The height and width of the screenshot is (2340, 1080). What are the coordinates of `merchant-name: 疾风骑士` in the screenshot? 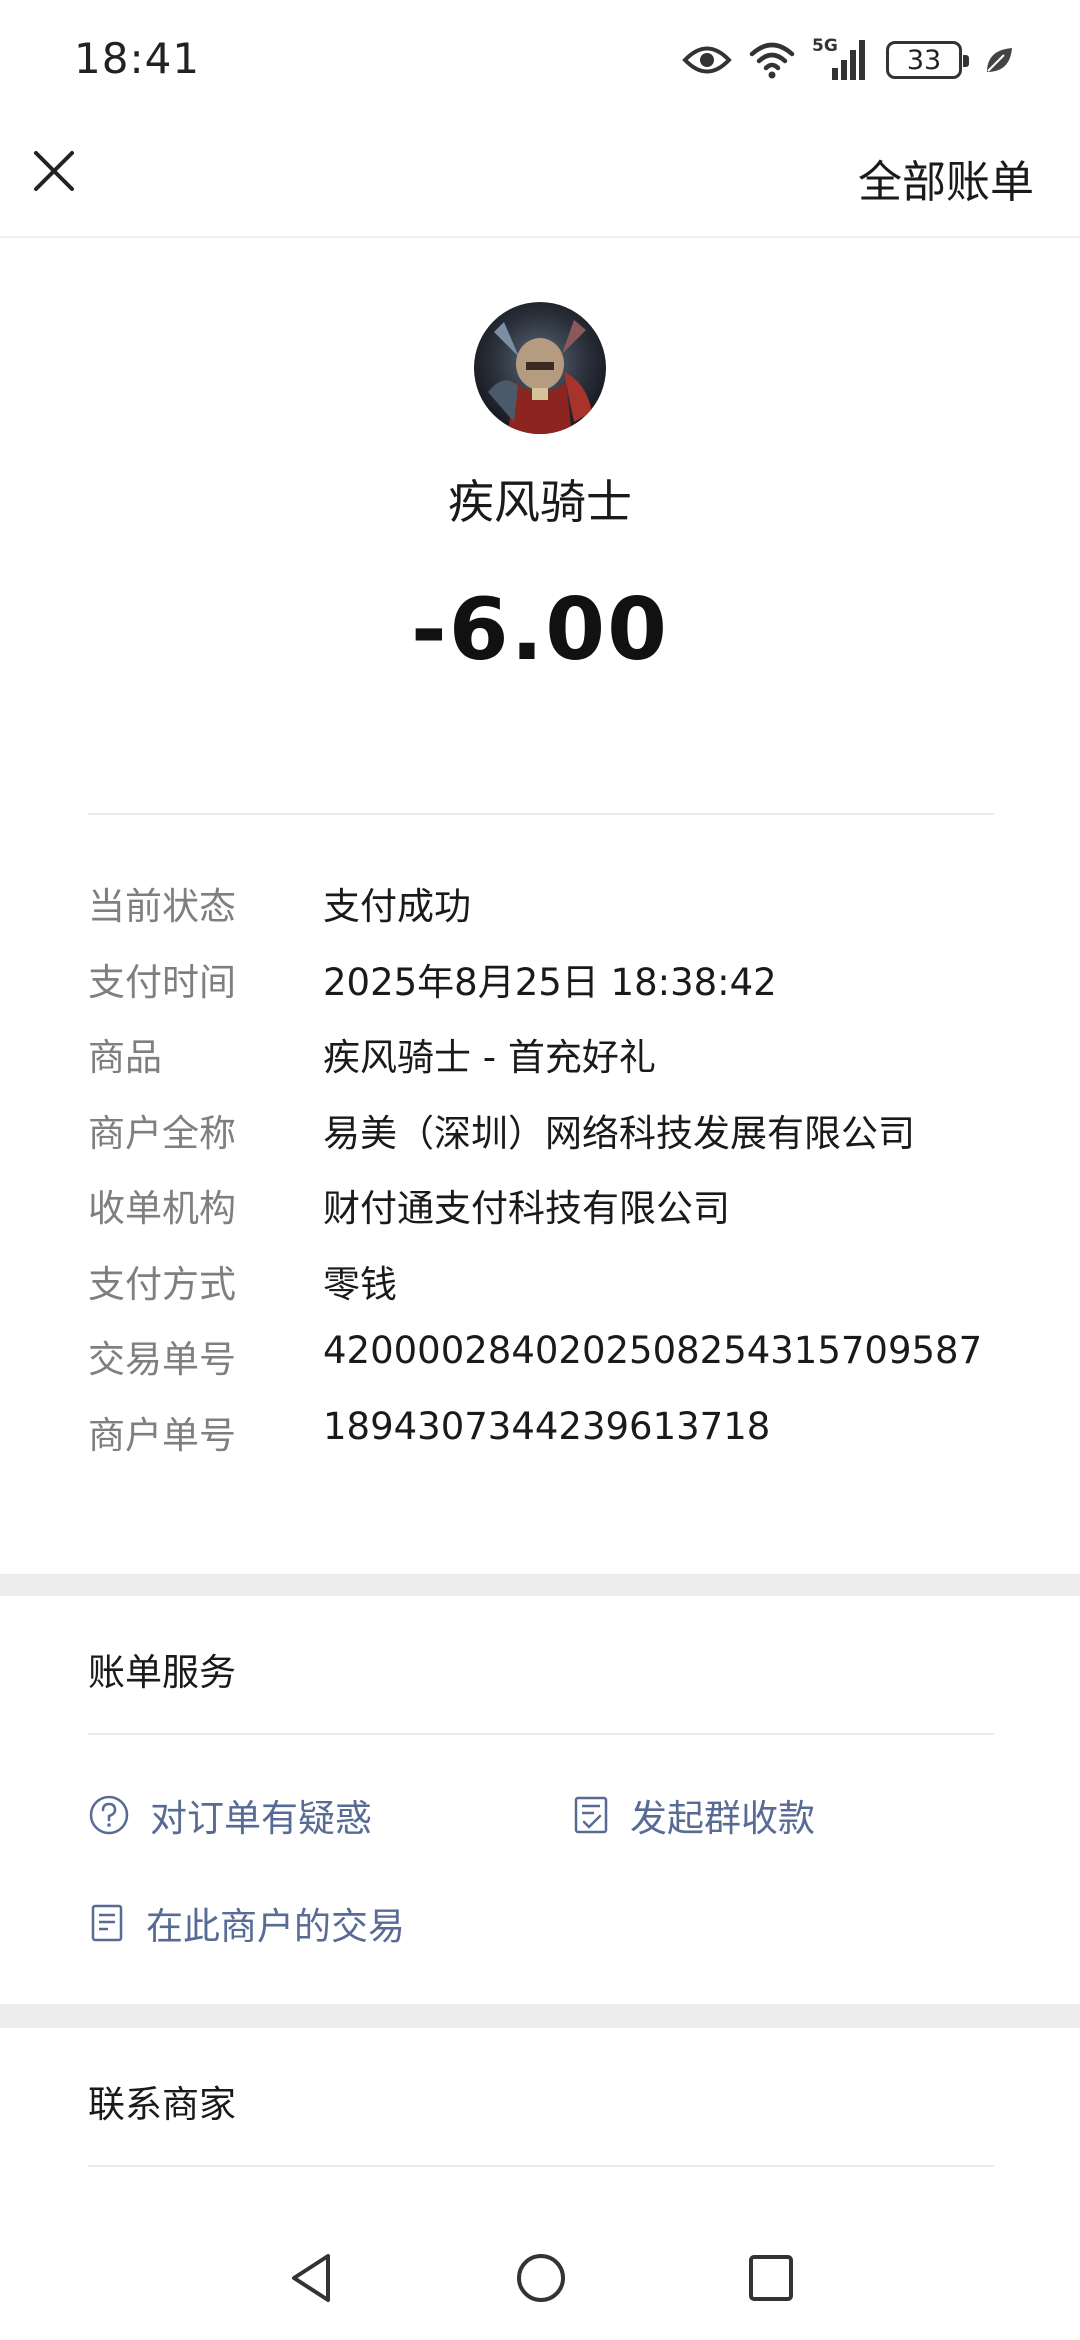 It's located at (540, 502).